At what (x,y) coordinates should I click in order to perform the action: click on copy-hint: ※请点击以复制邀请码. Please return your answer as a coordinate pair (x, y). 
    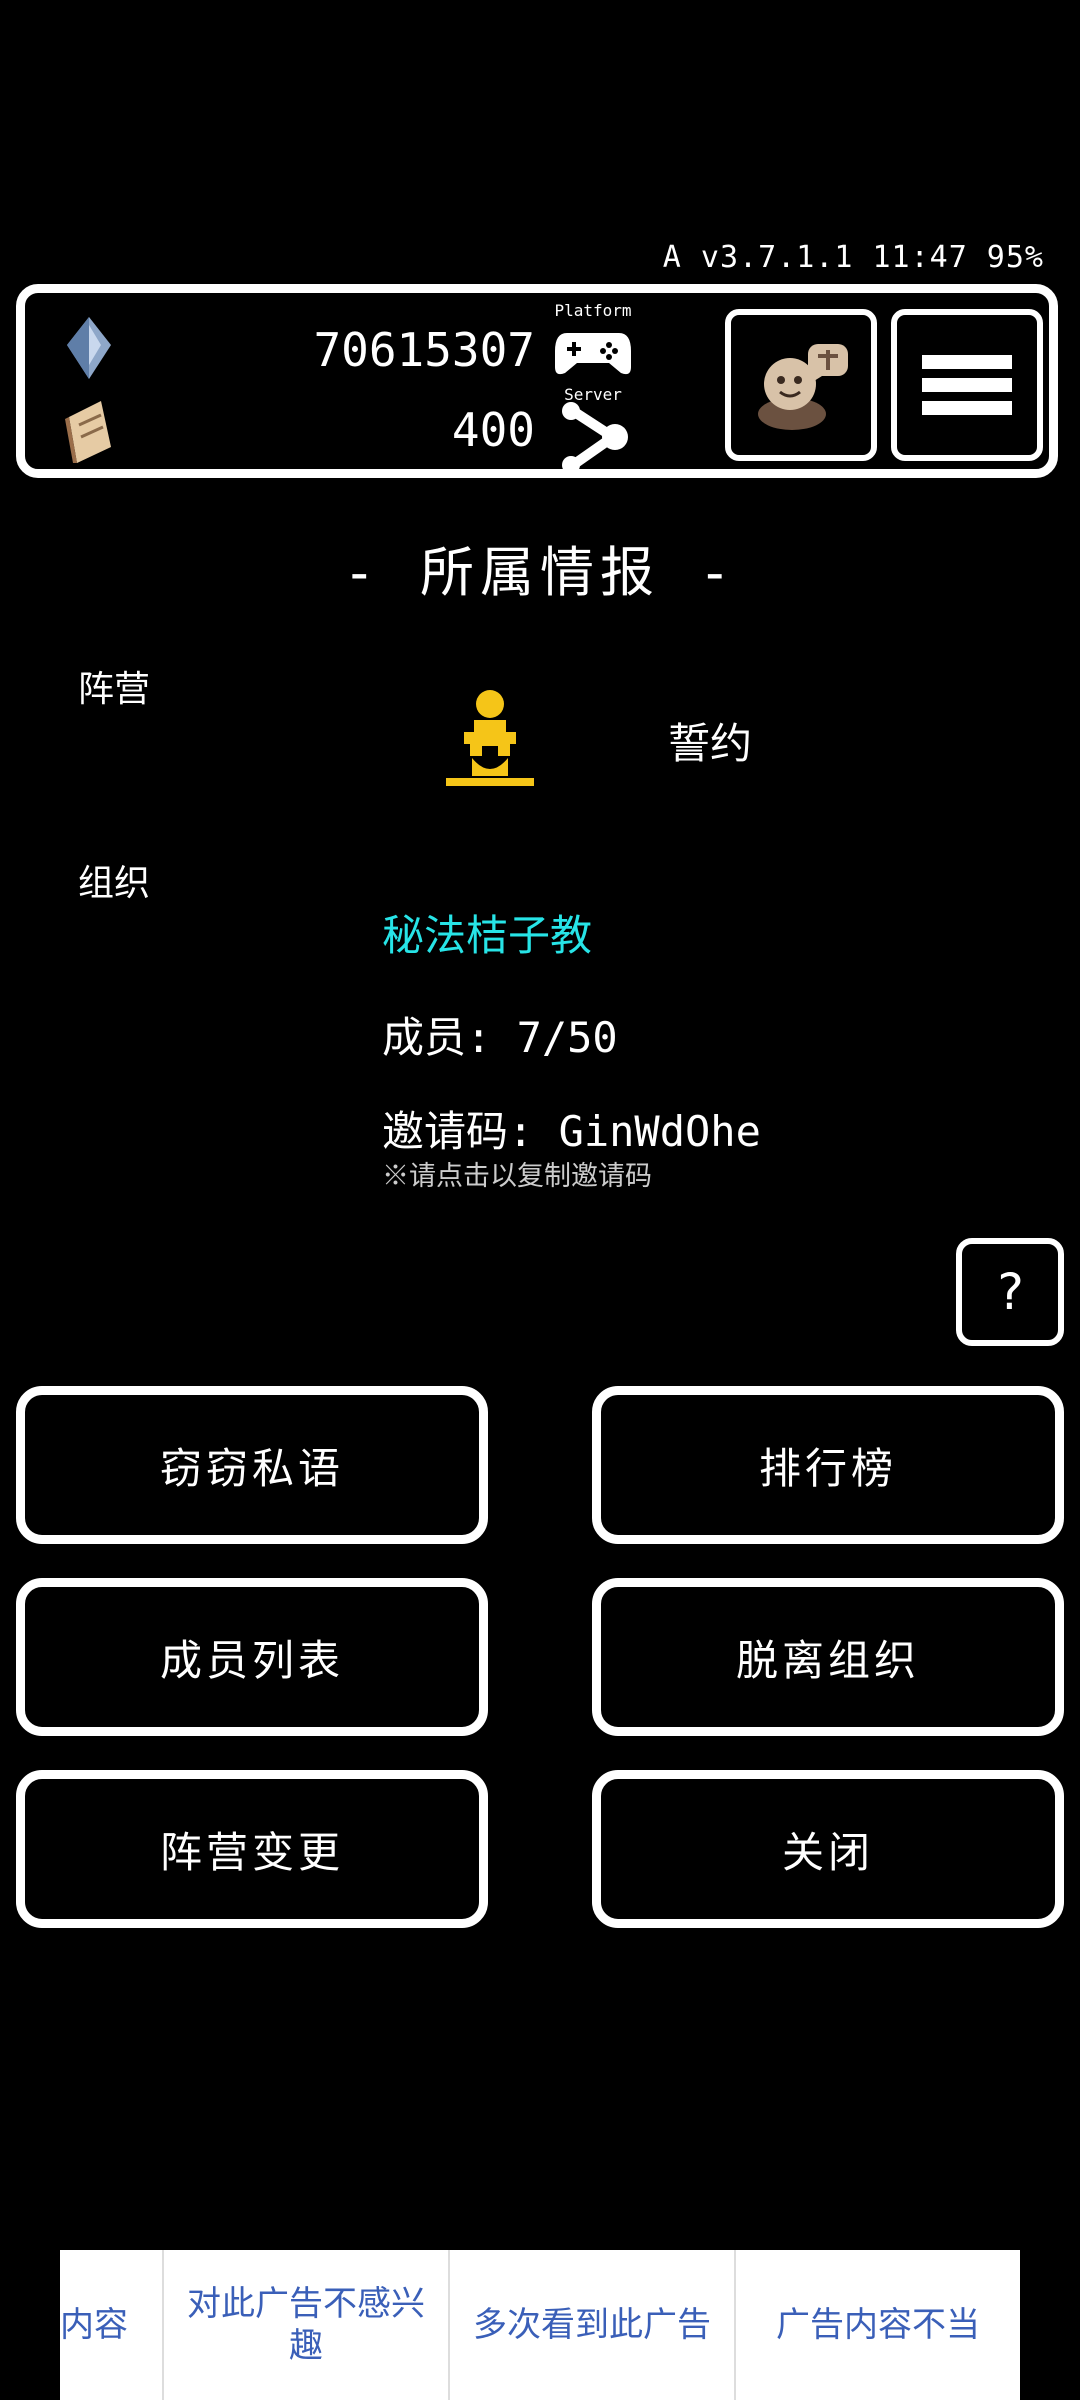
    Looking at the image, I should click on (517, 1176).